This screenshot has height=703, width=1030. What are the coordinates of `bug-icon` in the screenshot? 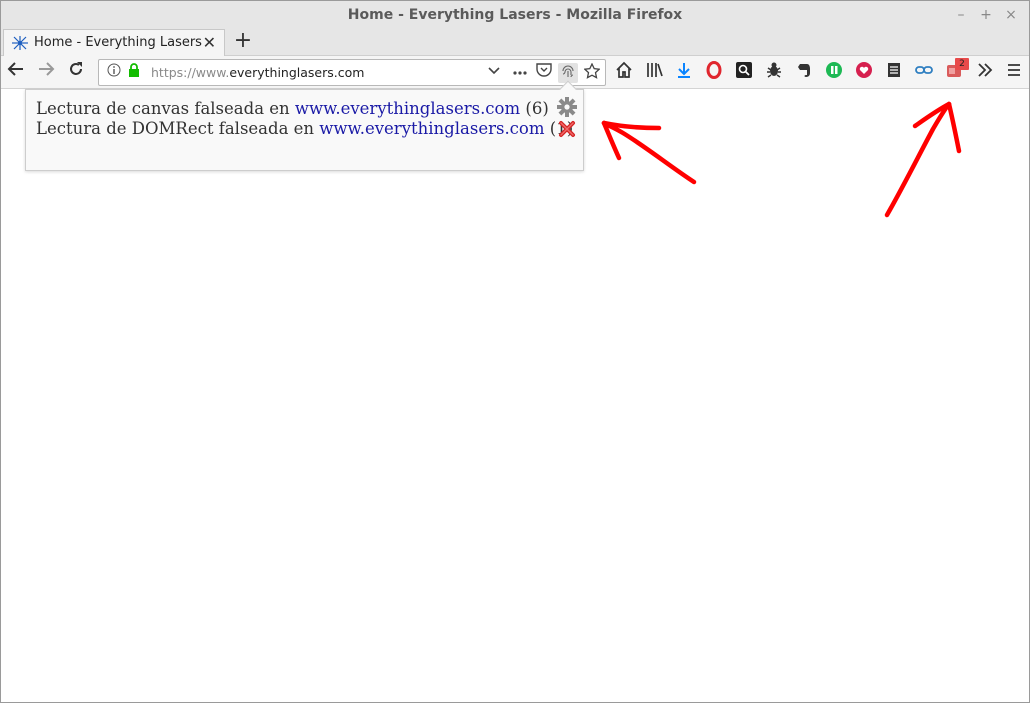 It's located at (774, 72).